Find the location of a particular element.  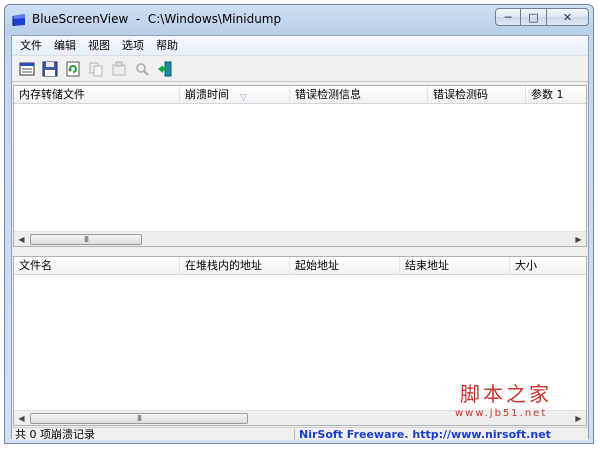

save-button is located at coordinates (50, 69).